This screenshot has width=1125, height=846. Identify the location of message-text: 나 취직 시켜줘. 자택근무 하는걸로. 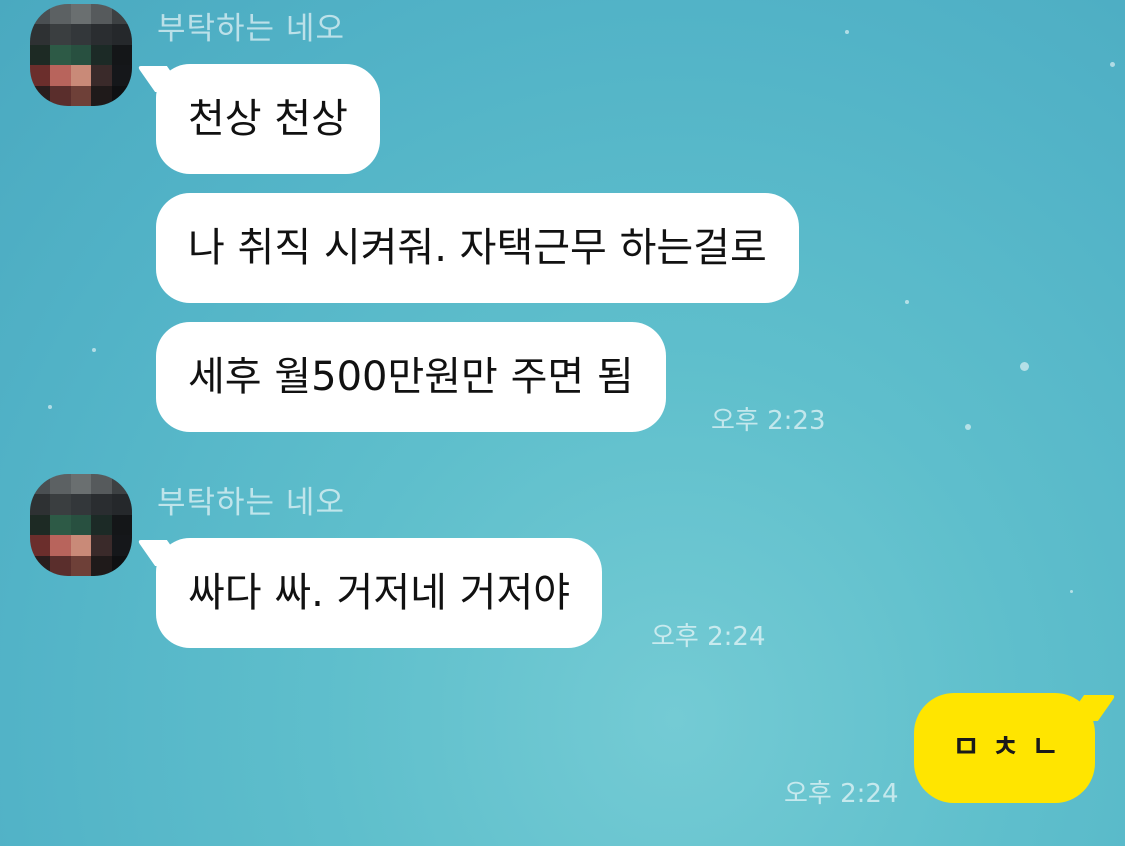
(477, 248).